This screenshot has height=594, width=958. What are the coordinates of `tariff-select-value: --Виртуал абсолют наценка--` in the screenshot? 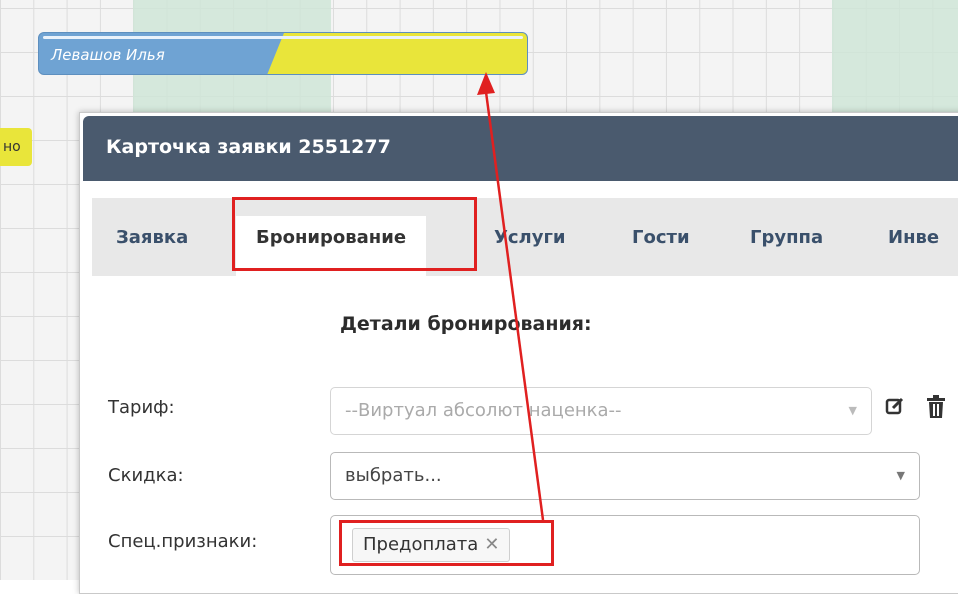 It's located at (483, 410).